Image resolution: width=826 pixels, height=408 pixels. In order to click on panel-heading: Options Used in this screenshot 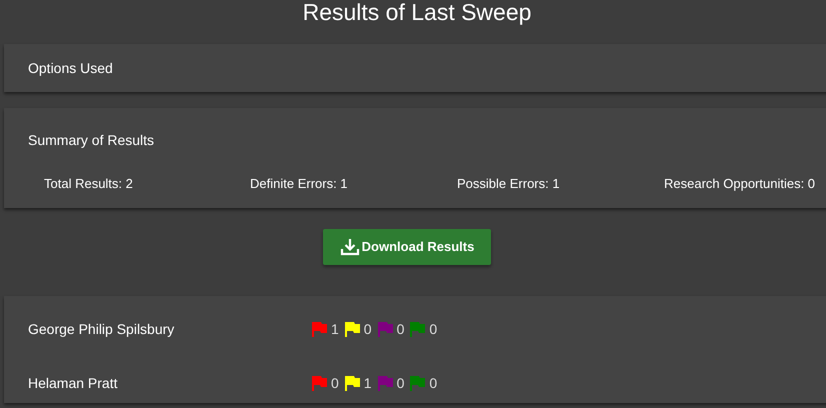, I will do `click(70, 68)`.